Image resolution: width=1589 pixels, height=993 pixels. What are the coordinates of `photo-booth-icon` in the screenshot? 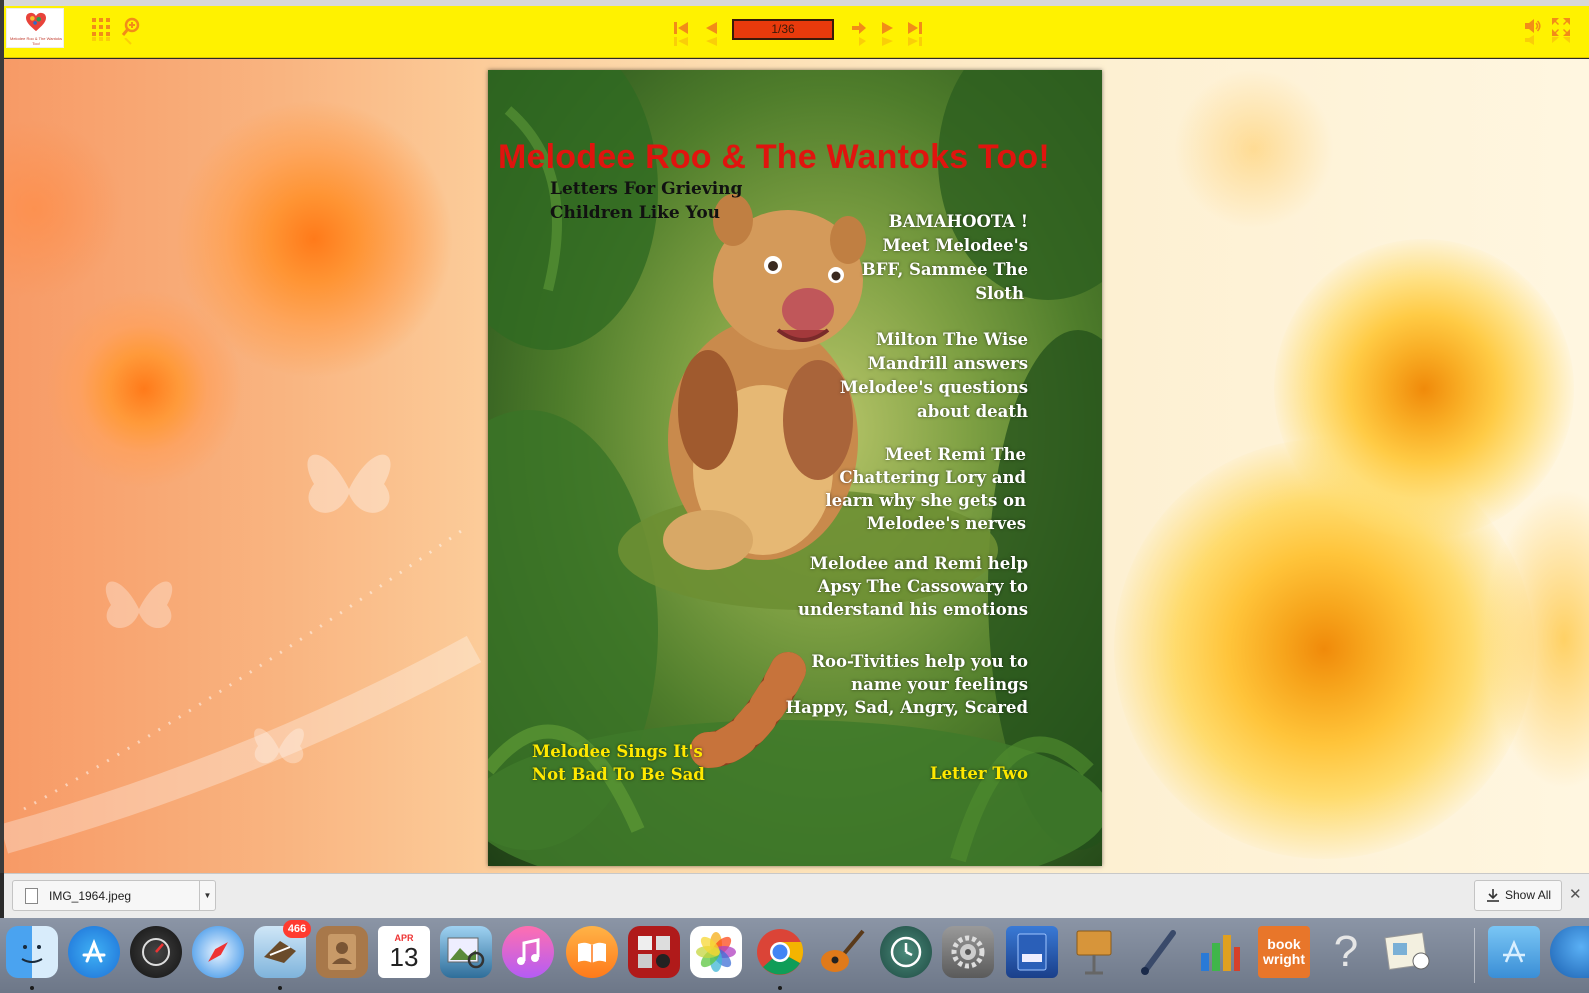 It's located at (654, 952).